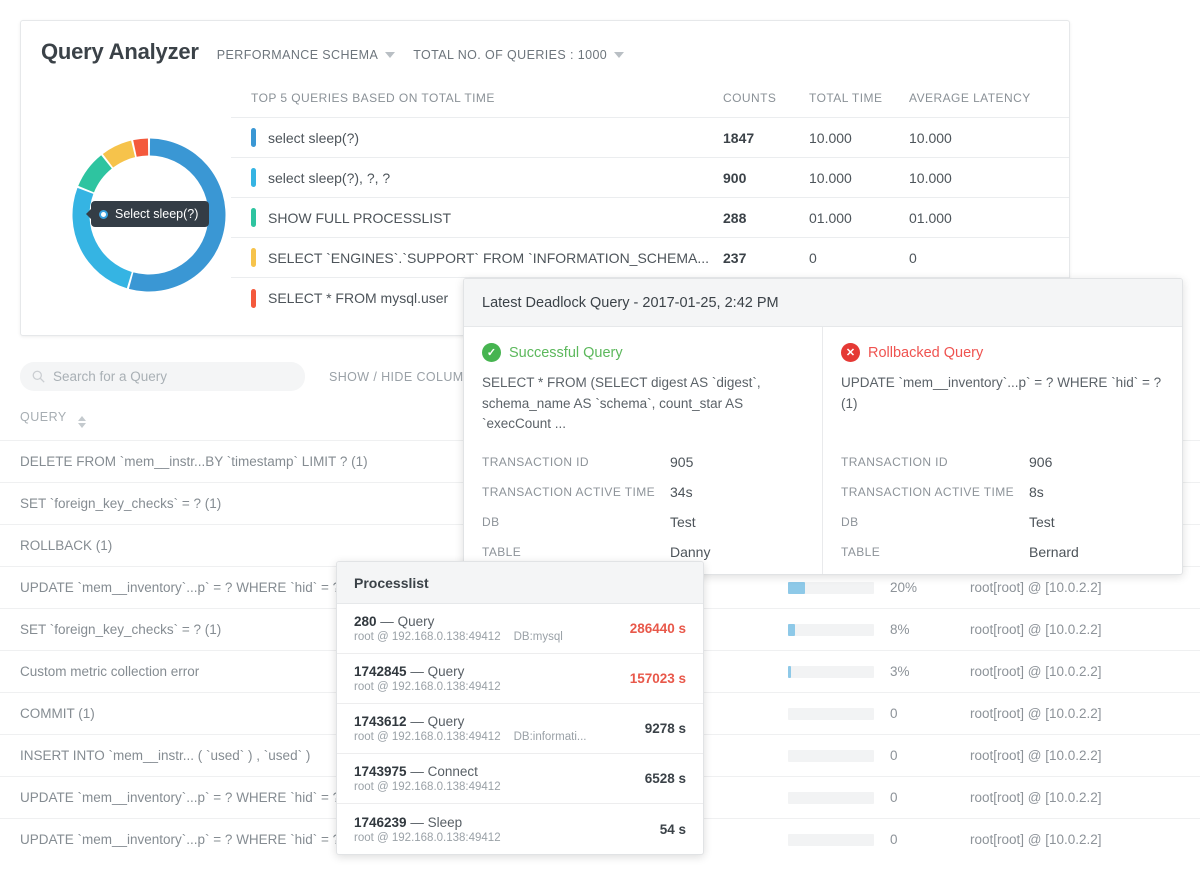 The height and width of the screenshot is (888, 1200). What do you see at coordinates (358, 298) in the screenshot?
I see `top-query-label: SELECT * FROM mysql.user` at bounding box center [358, 298].